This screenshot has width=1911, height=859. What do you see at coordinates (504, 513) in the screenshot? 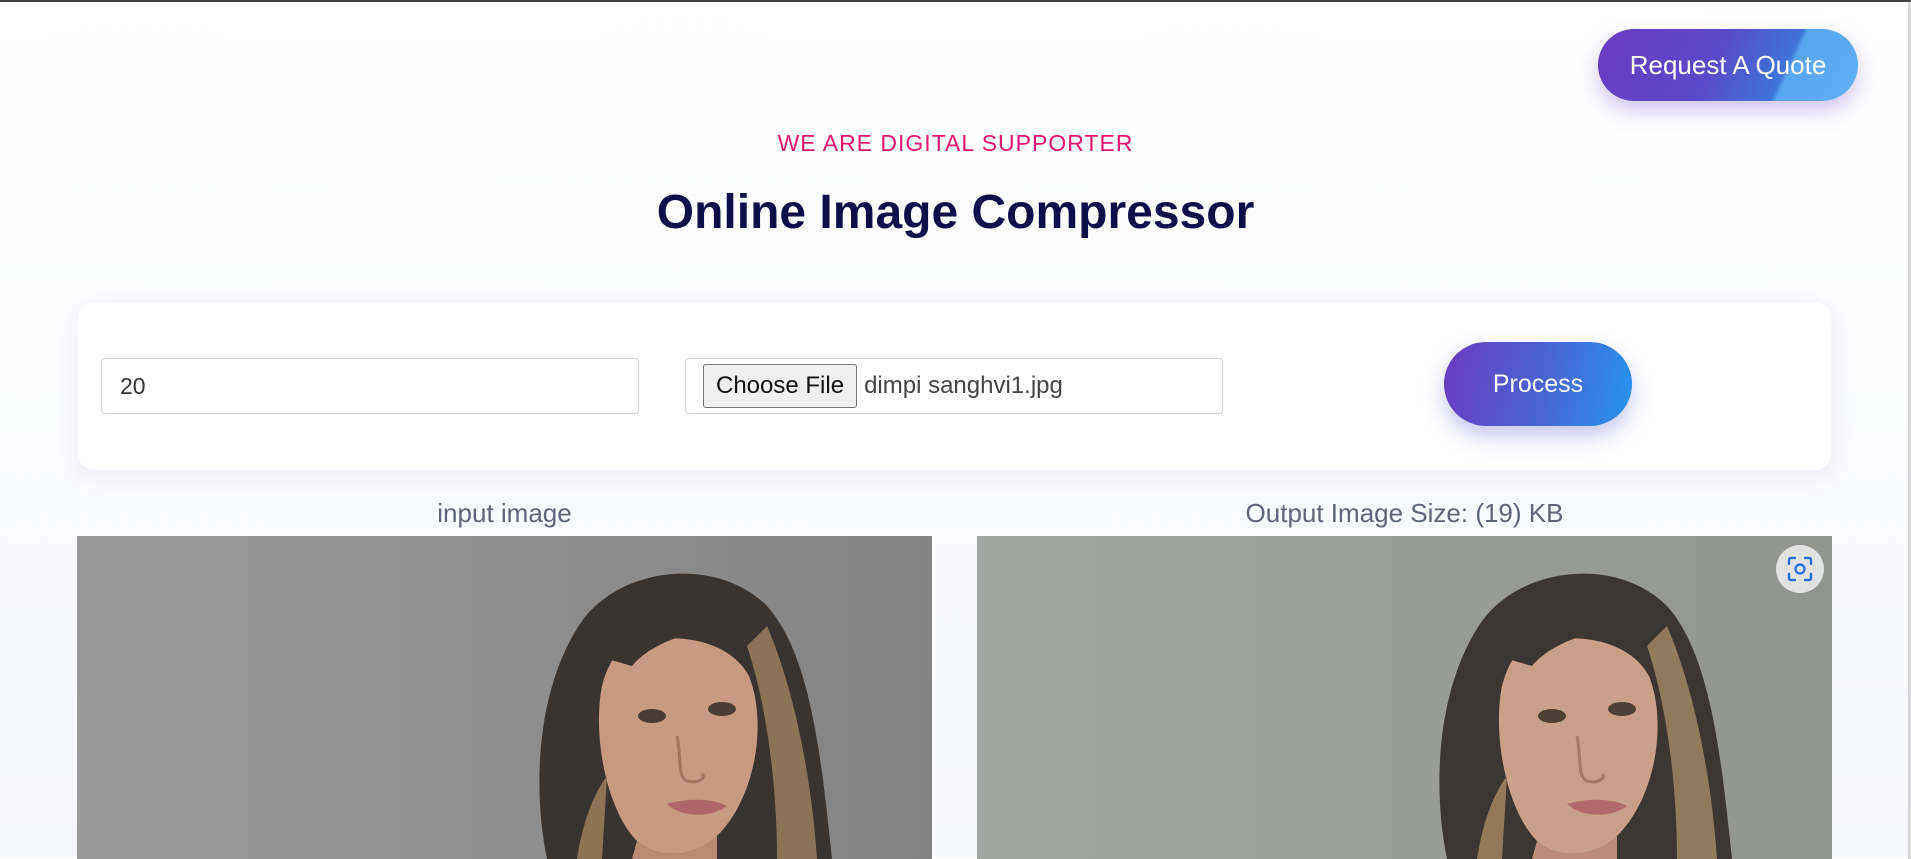
I see `input-image-label: input image` at bounding box center [504, 513].